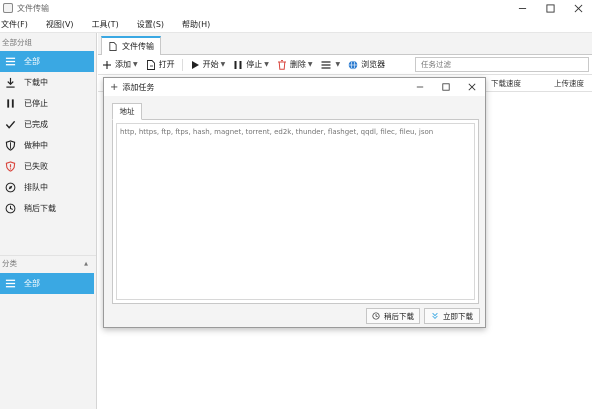 This screenshot has height=409, width=592. What do you see at coordinates (36, 187) in the screenshot?
I see `sidebar-item-label: 排队中` at bounding box center [36, 187].